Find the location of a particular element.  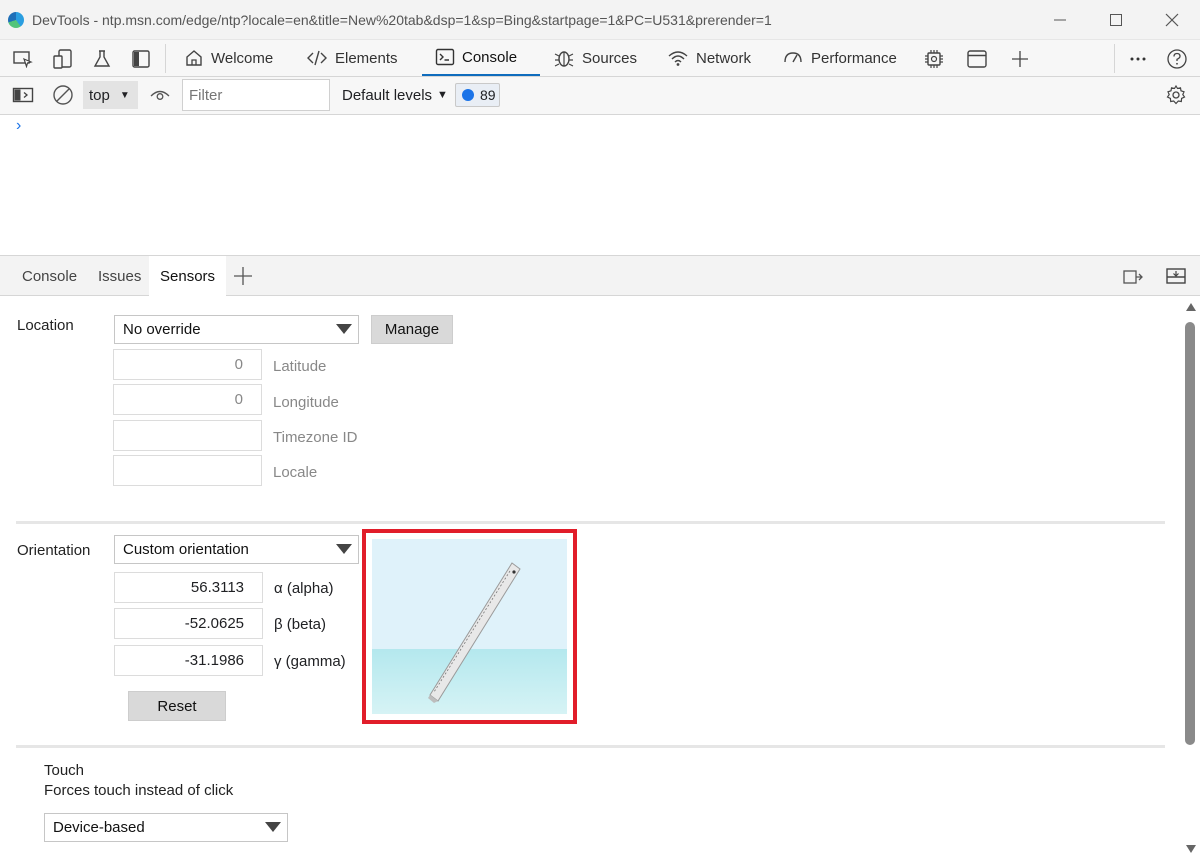

console-settings-button is located at coordinates (1176, 95).